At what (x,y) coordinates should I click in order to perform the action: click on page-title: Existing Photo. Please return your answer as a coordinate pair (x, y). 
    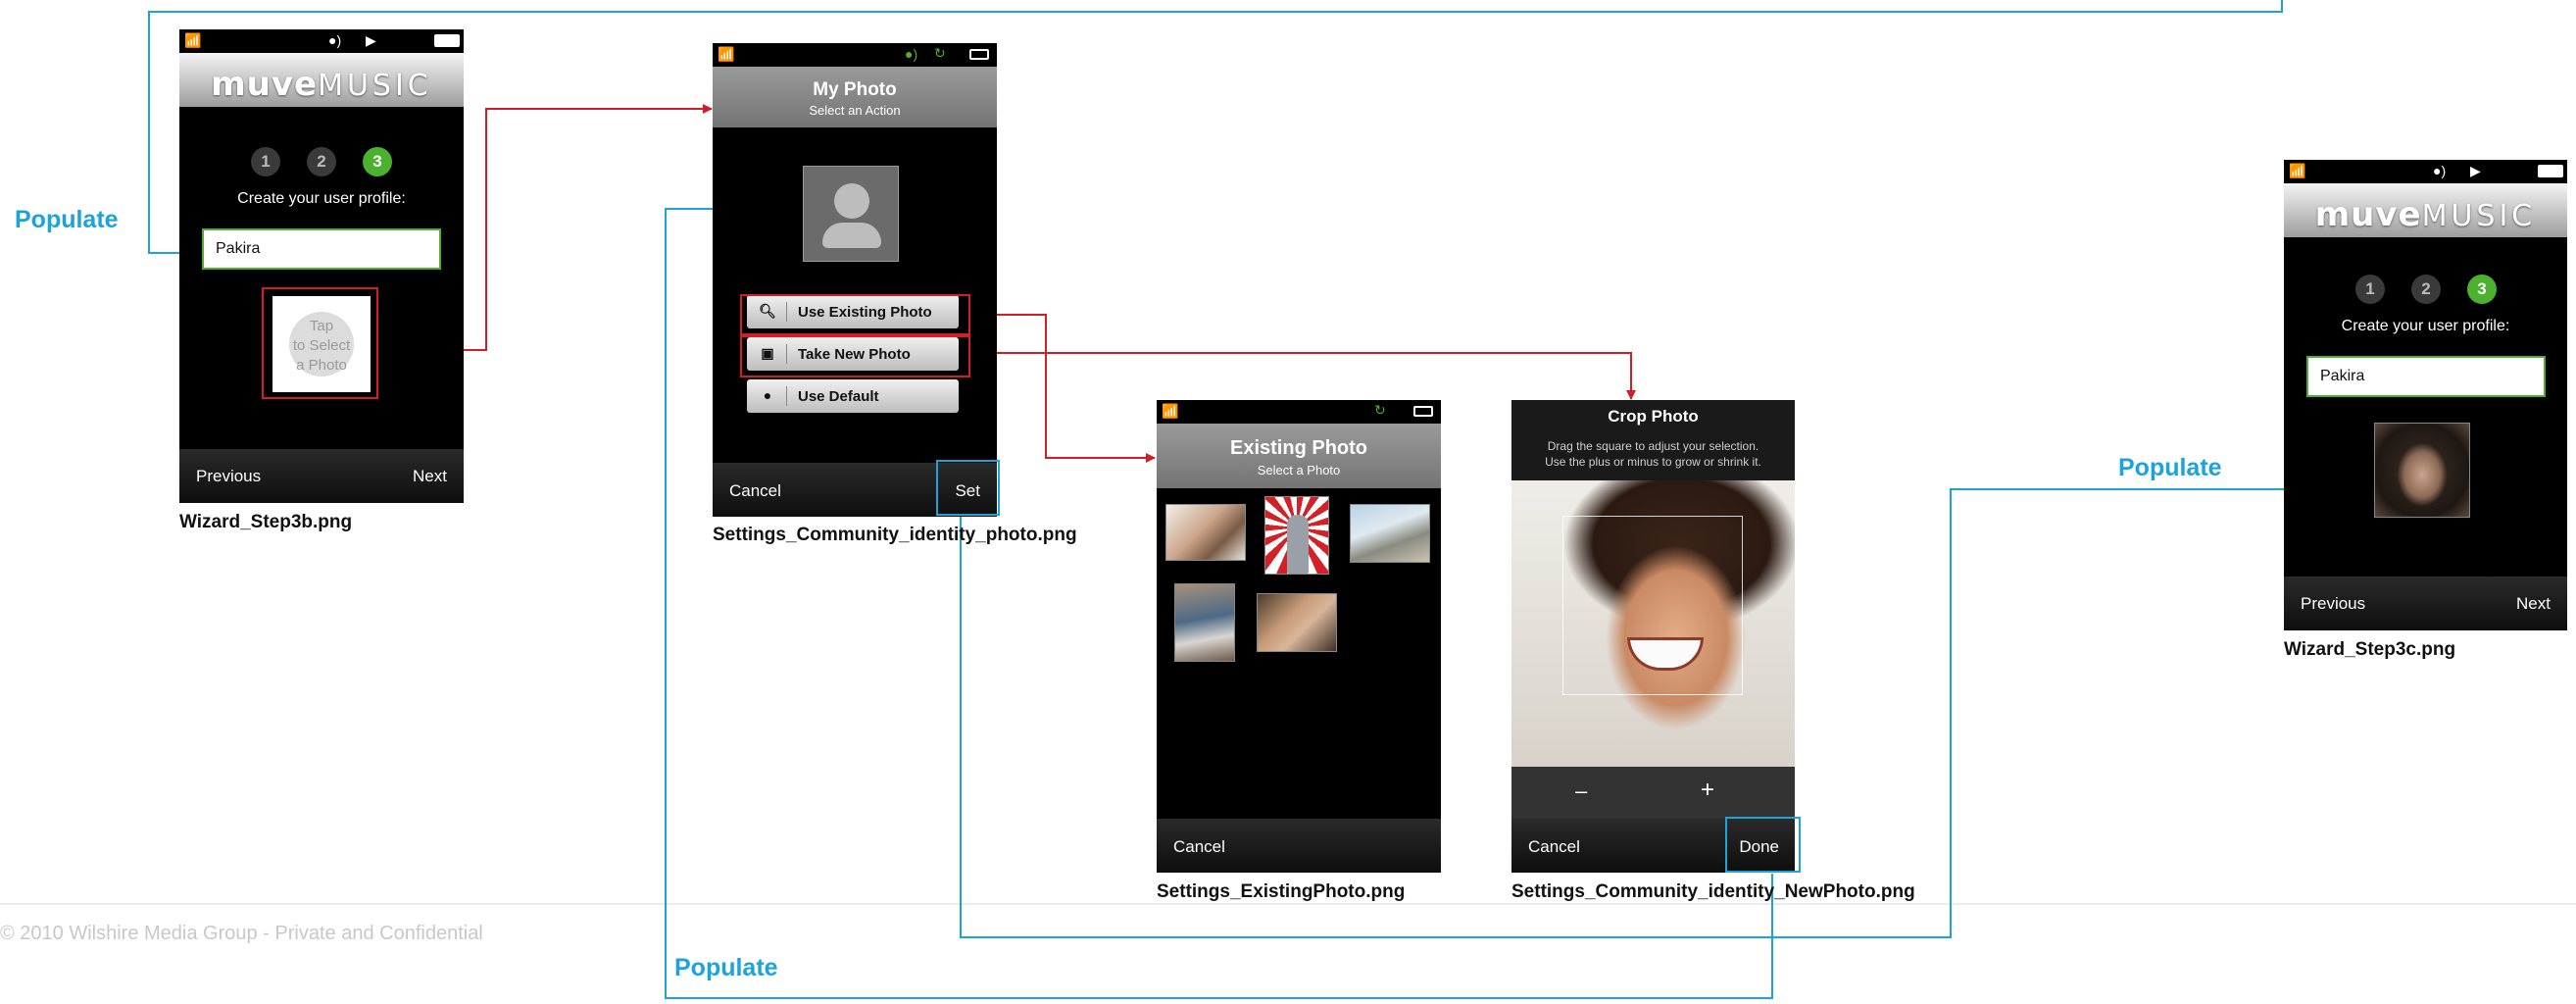
    Looking at the image, I should click on (1298, 448).